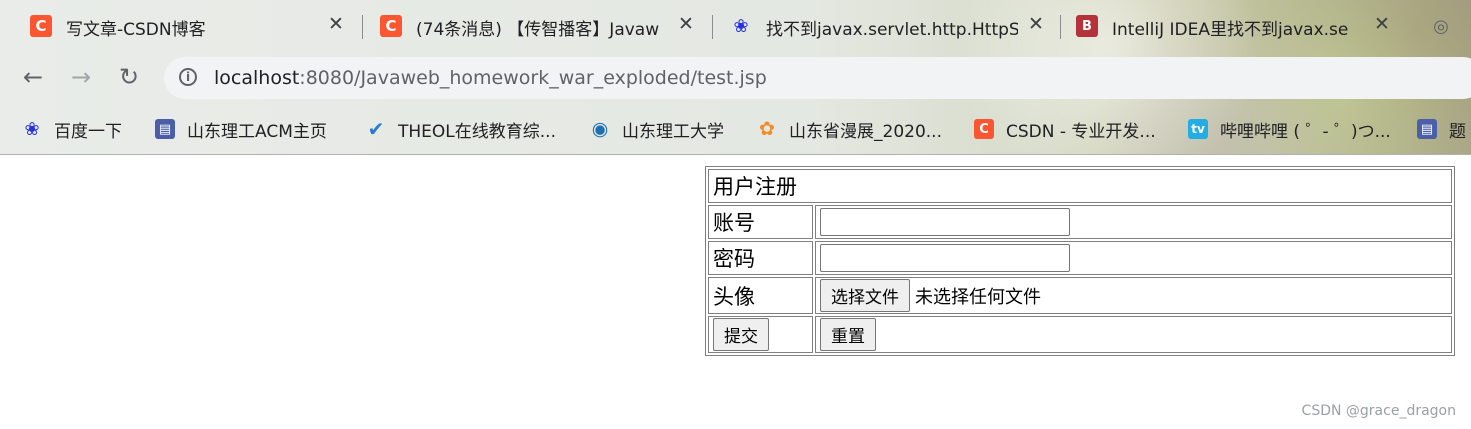 The image size is (1471, 429). Describe the element at coordinates (1133, 295) in the screenshot. I see `avatar-cell: 选择文件 未选择任何文件` at that location.